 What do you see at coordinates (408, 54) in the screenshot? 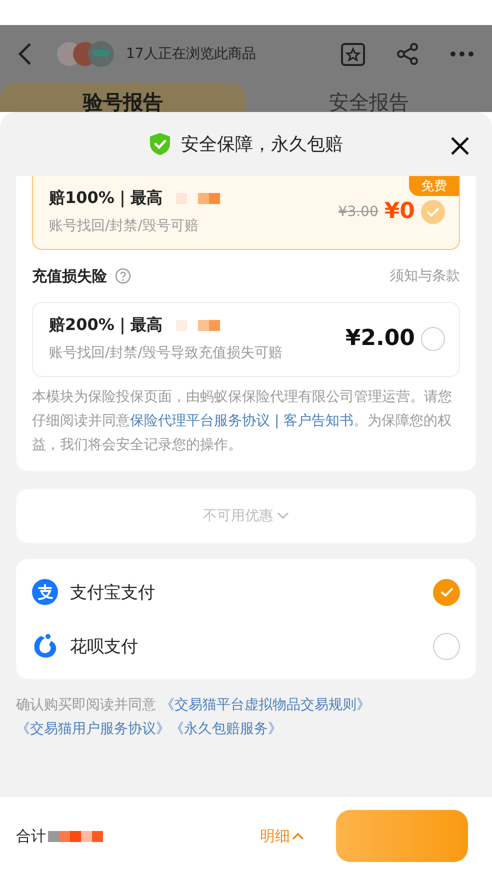
I see `share-icon` at bounding box center [408, 54].